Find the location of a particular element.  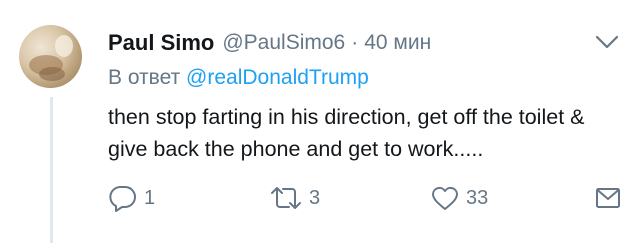

heart-icon is located at coordinates (445, 198).